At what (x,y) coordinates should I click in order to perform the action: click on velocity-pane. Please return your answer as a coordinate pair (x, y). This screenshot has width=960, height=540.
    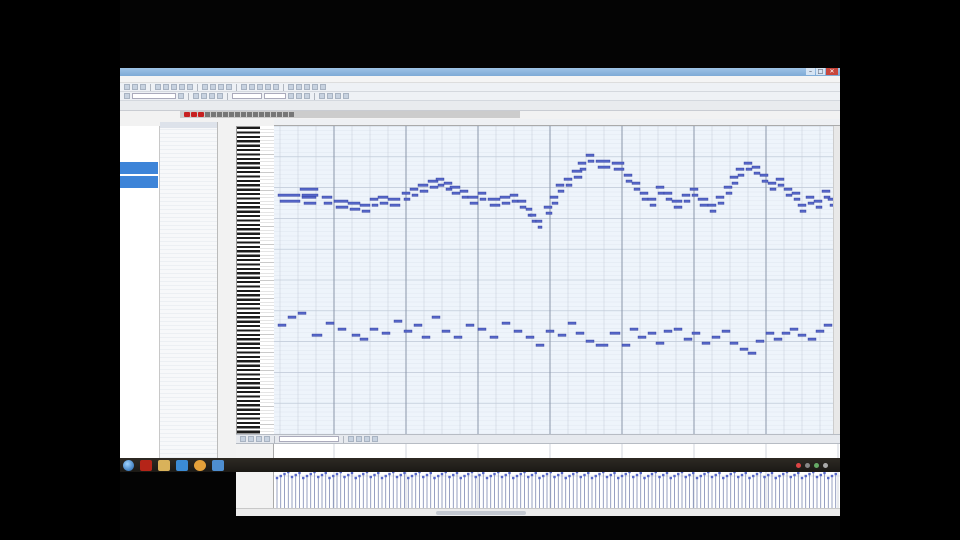
    Looking at the image, I should click on (557, 476).